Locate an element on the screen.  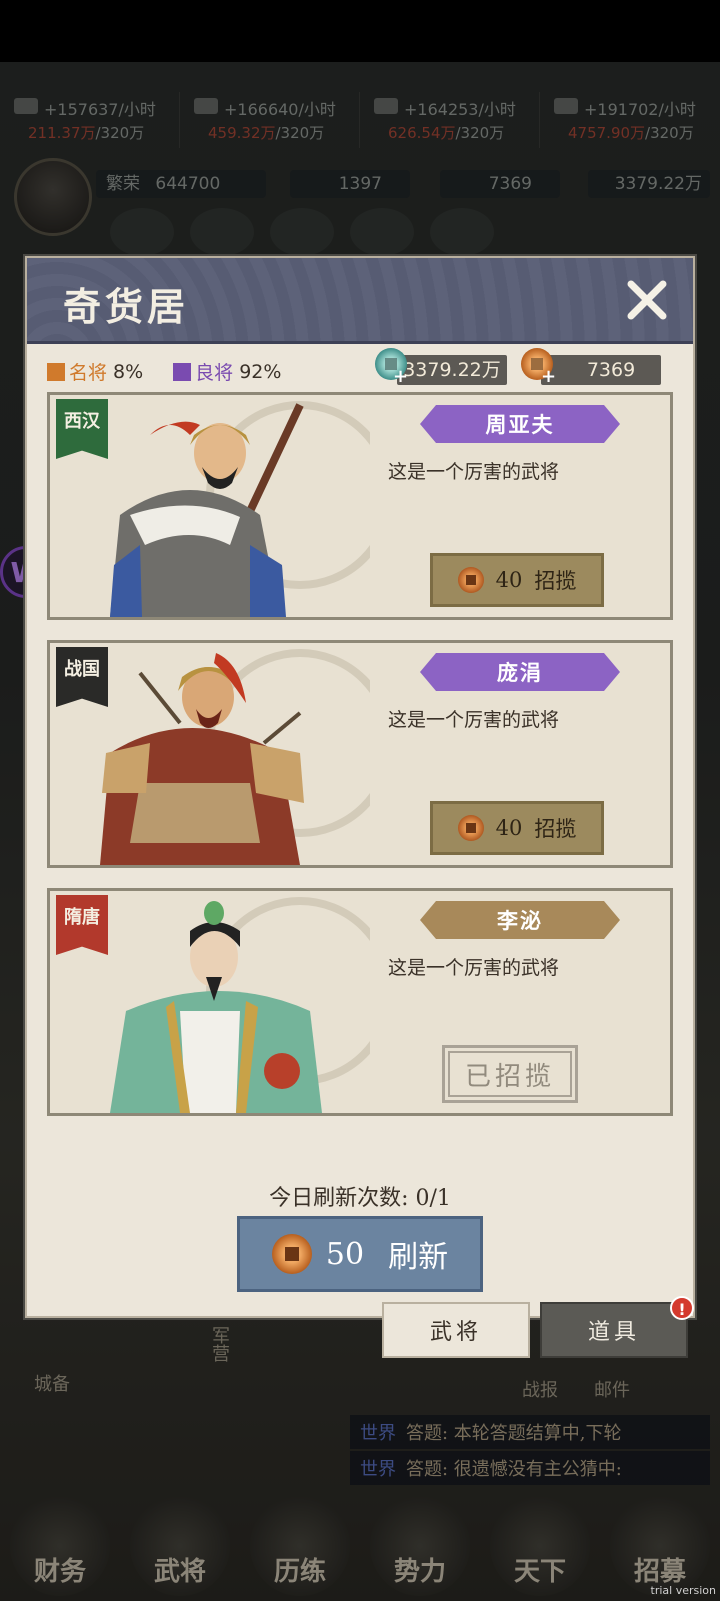
general-card: 隋唐 李泌 这是一个厉害的武将 已招揽 is located at coordinates (360, 1002).